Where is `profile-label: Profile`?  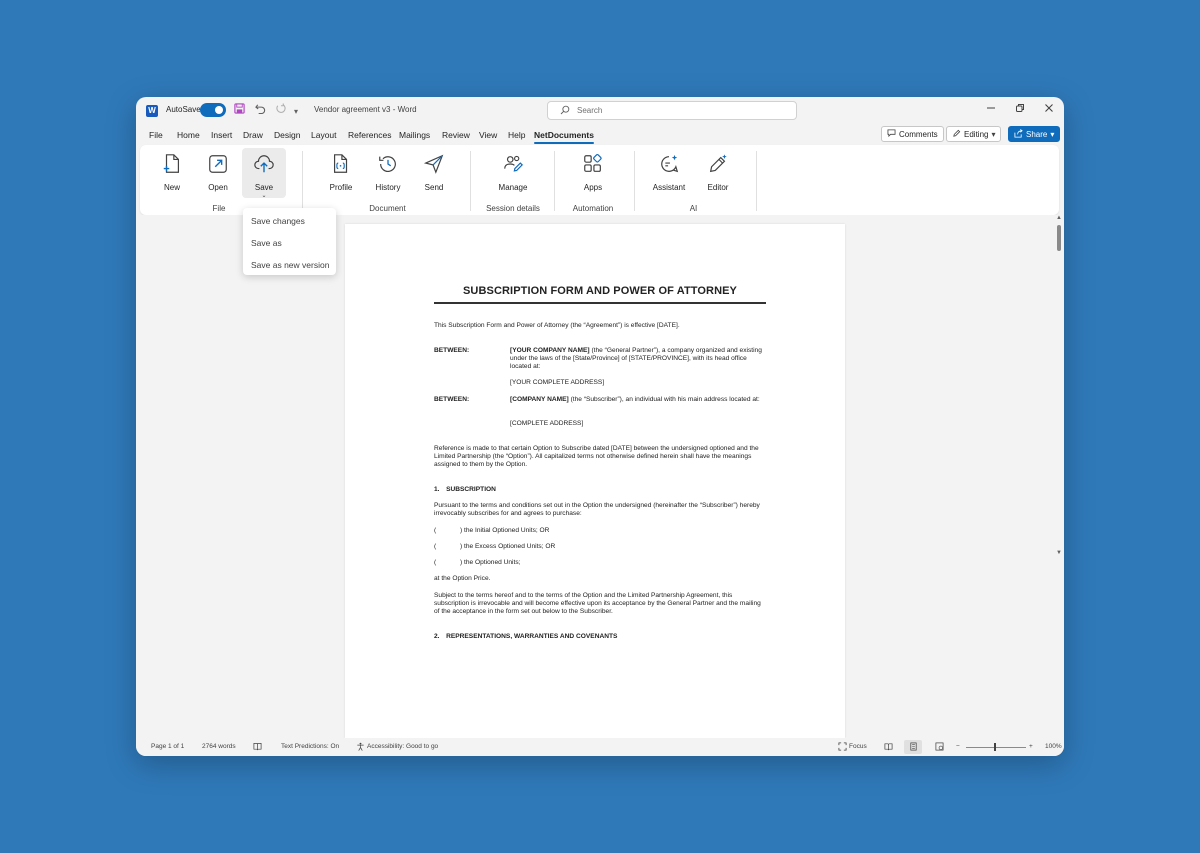 profile-label: Profile is located at coordinates (341, 187).